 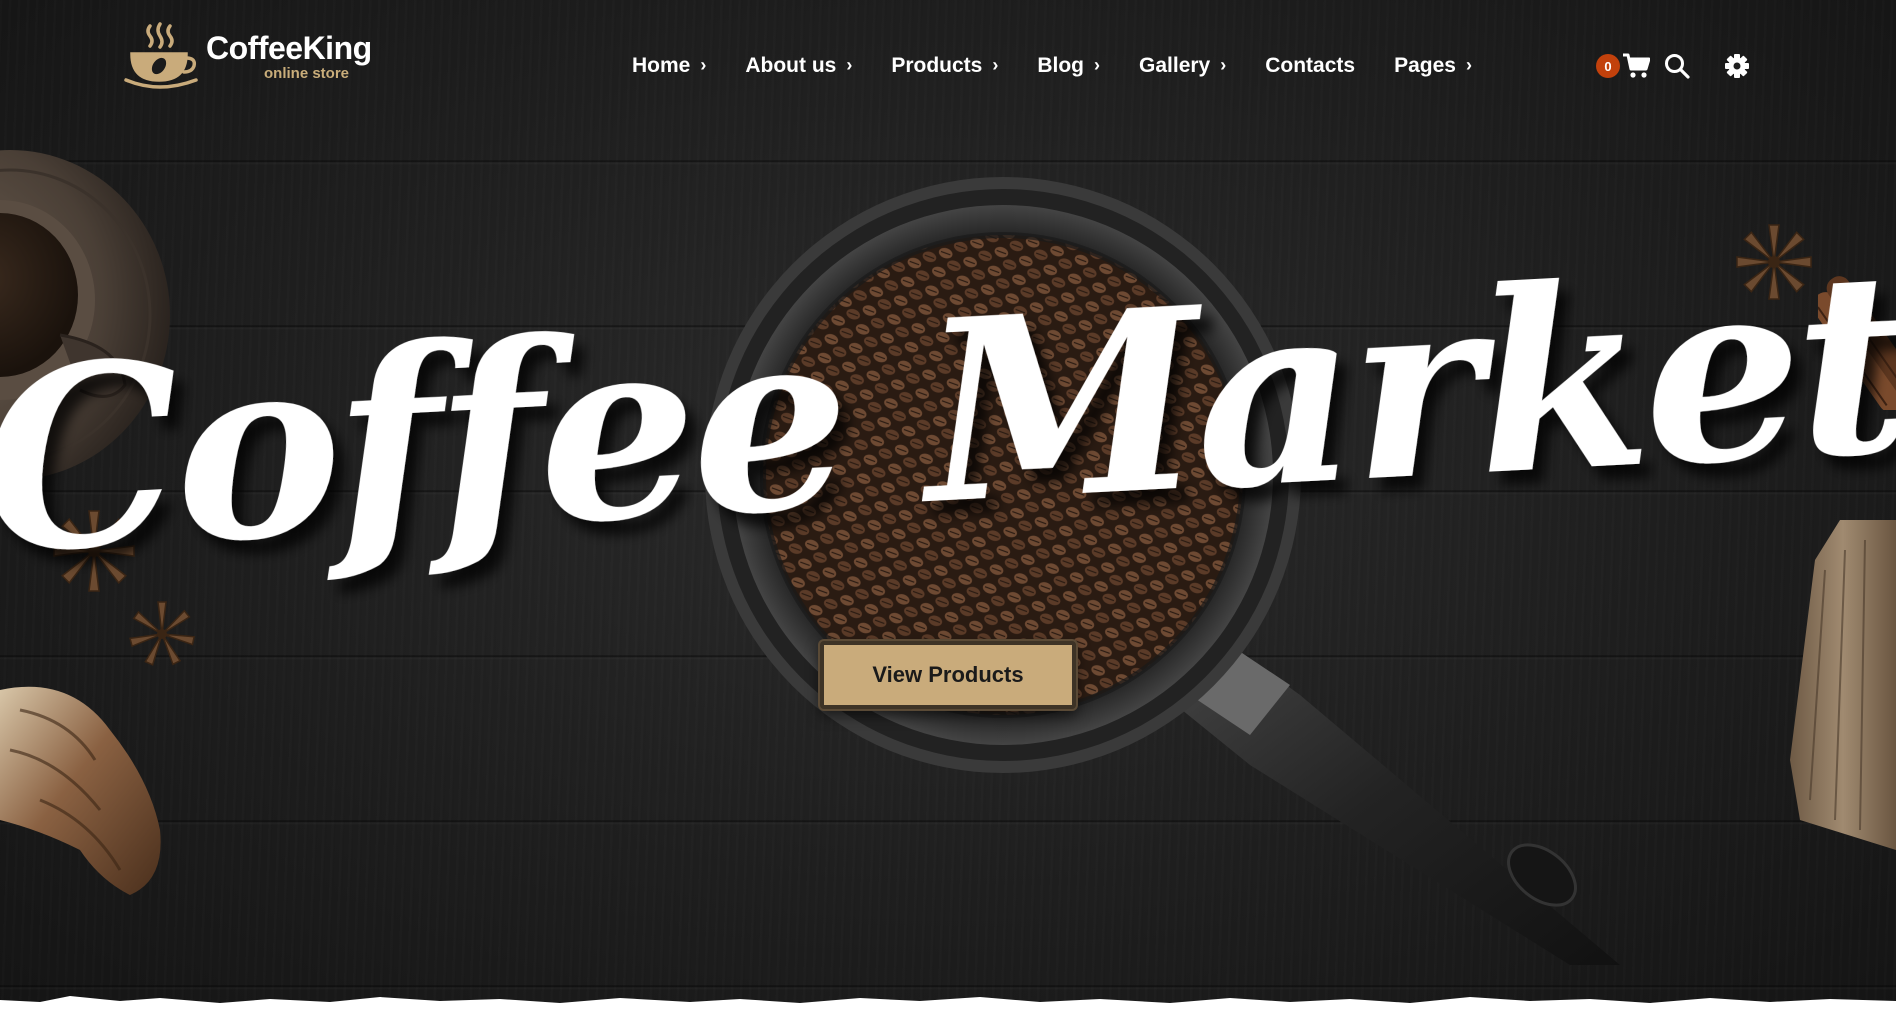 I want to click on search-icon, so click(x=1677, y=66).